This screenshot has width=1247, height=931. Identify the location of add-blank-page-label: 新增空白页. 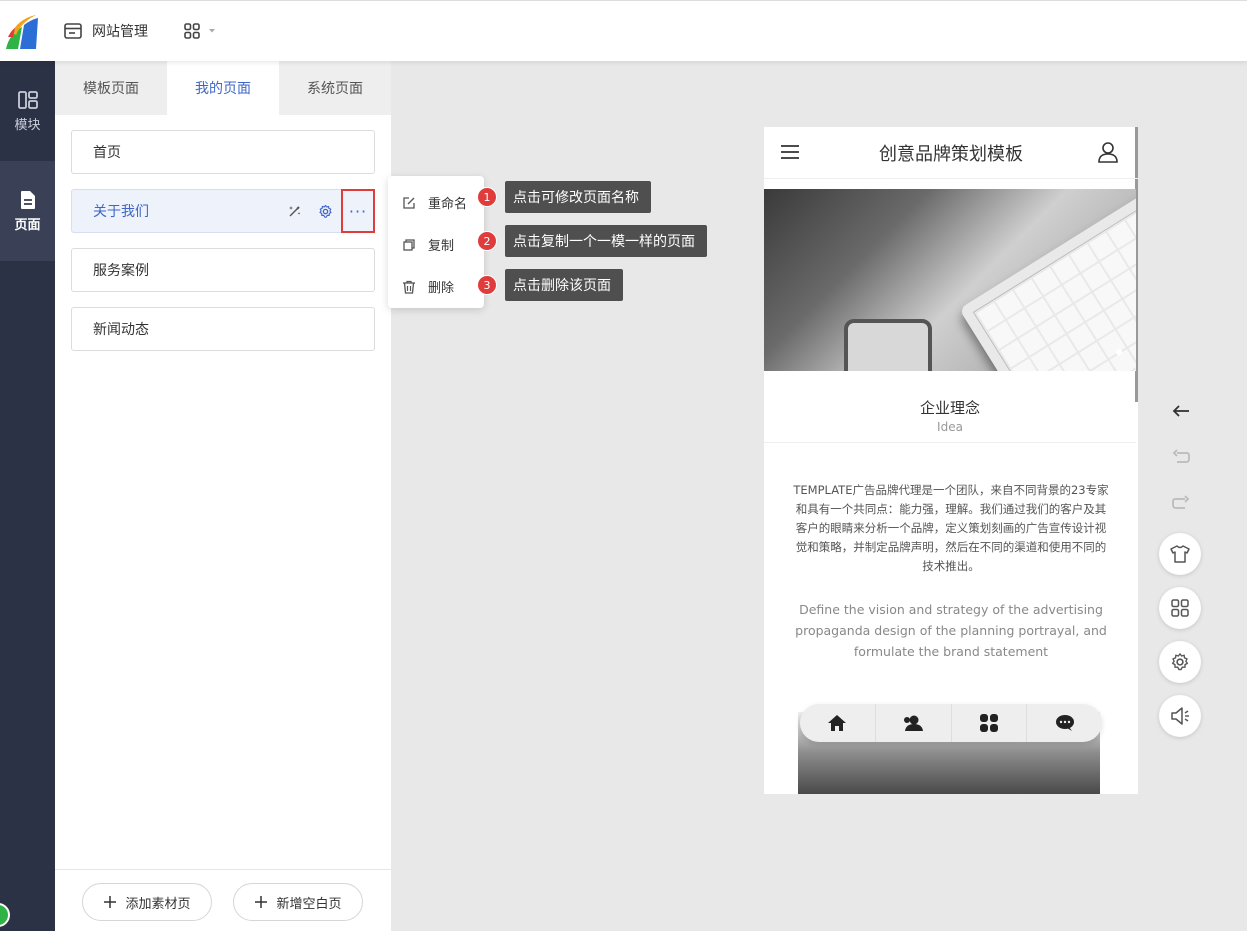
(309, 904).